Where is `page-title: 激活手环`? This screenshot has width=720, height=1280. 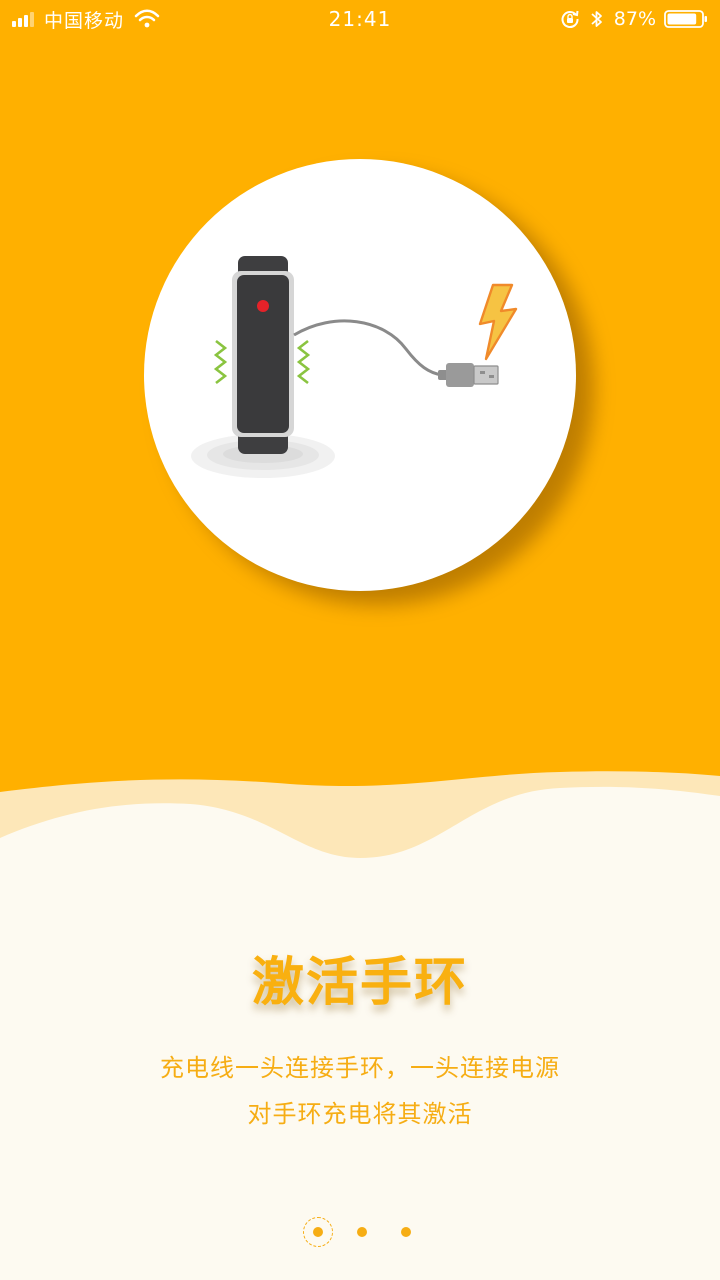 page-title: 激活手环 is located at coordinates (359, 983).